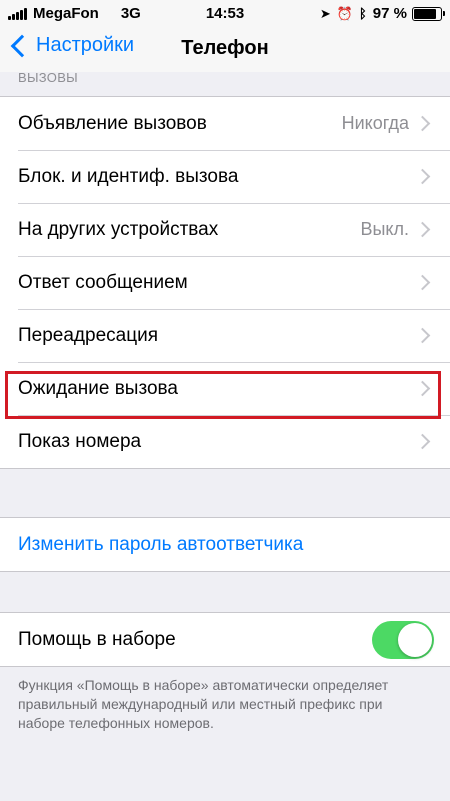 The image size is (450, 801). Describe the element at coordinates (88, 335) in the screenshot. I see `row-label: Переадресация` at that location.